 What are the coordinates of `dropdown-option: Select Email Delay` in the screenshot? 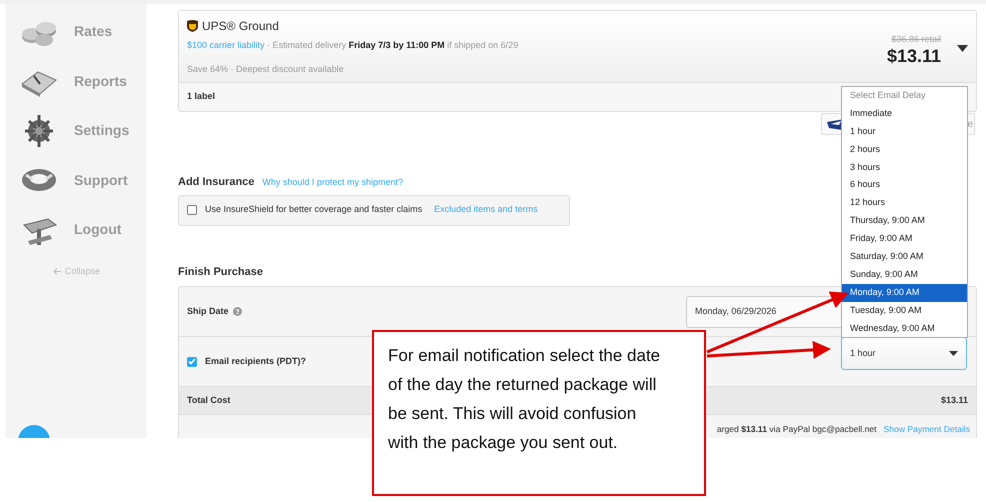 It's located at (904, 96).